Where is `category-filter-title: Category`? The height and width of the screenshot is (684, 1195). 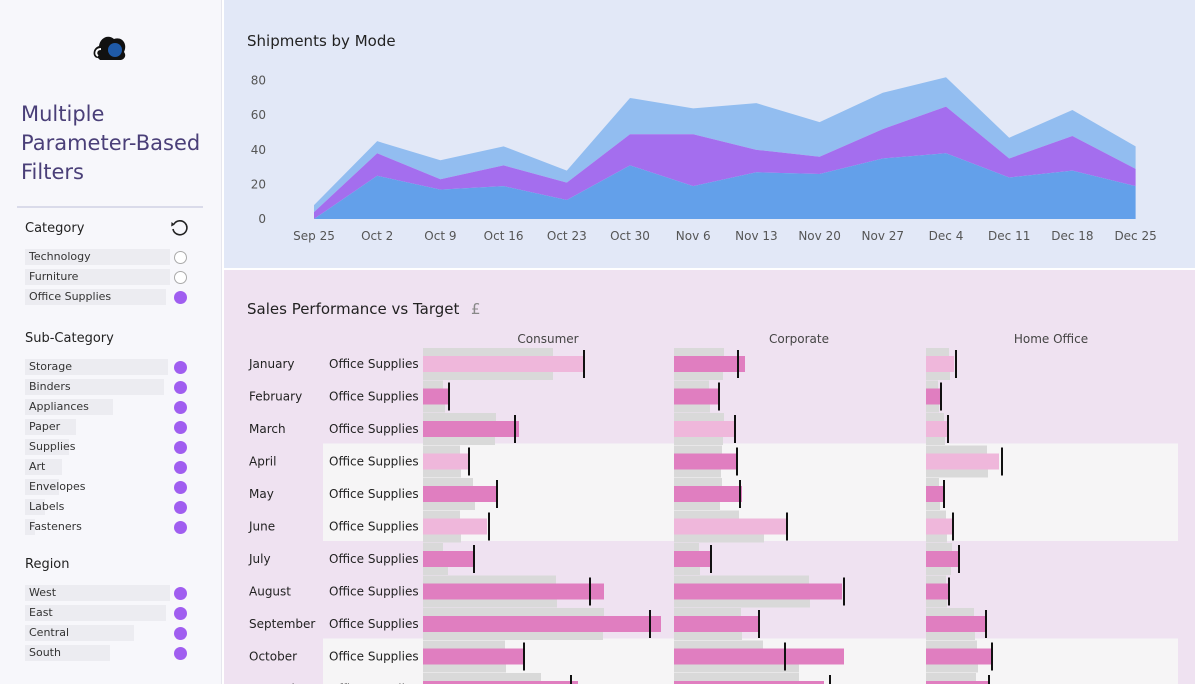 category-filter-title: Category is located at coordinates (55, 228).